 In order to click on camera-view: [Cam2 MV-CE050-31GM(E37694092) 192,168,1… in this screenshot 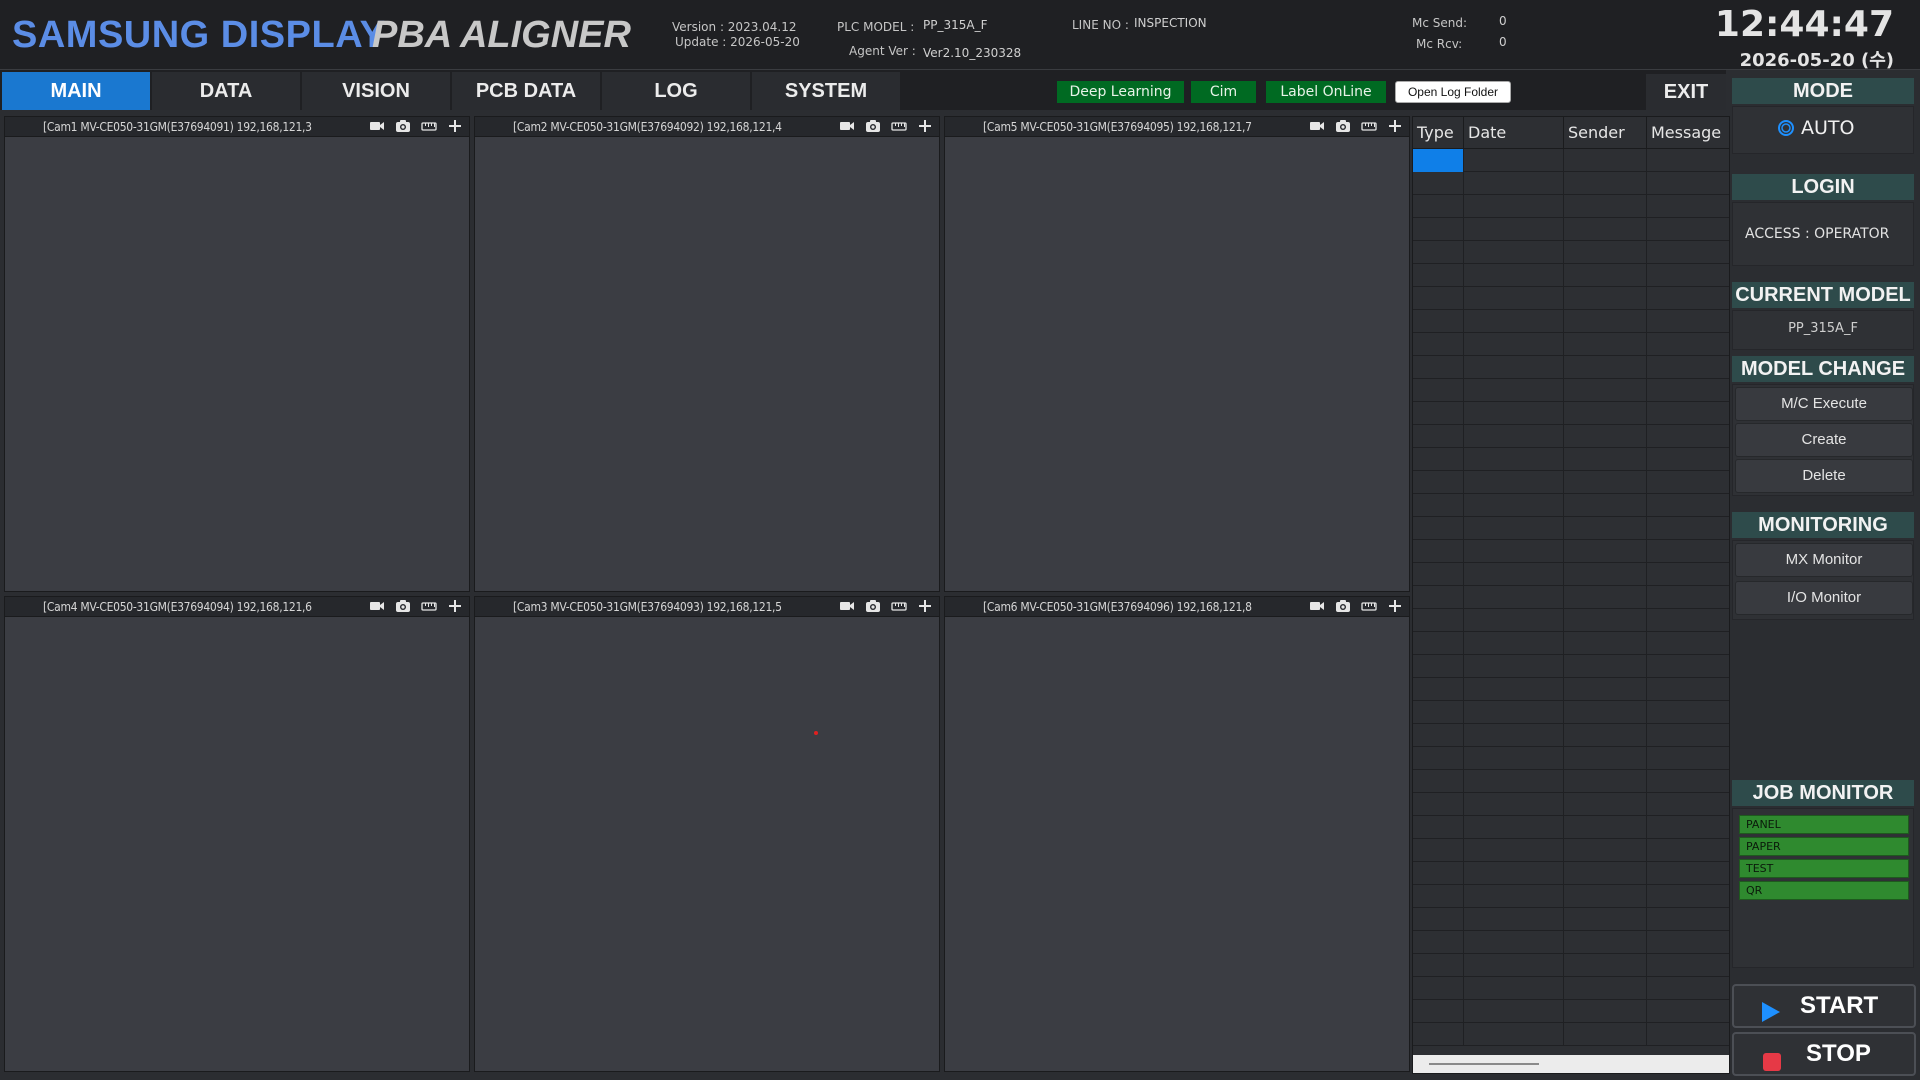, I will do `click(707, 354)`.